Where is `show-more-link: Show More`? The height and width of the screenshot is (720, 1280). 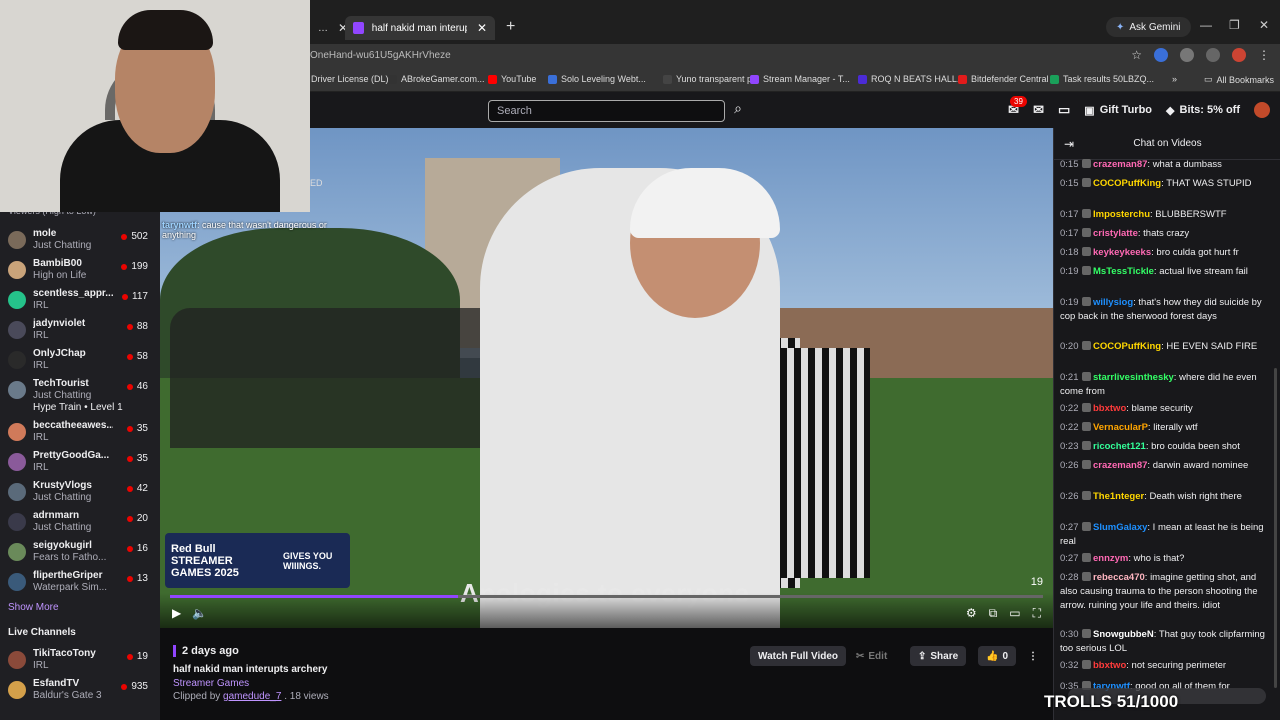 show-more-link: Show More is located at coordinates (33, 607).